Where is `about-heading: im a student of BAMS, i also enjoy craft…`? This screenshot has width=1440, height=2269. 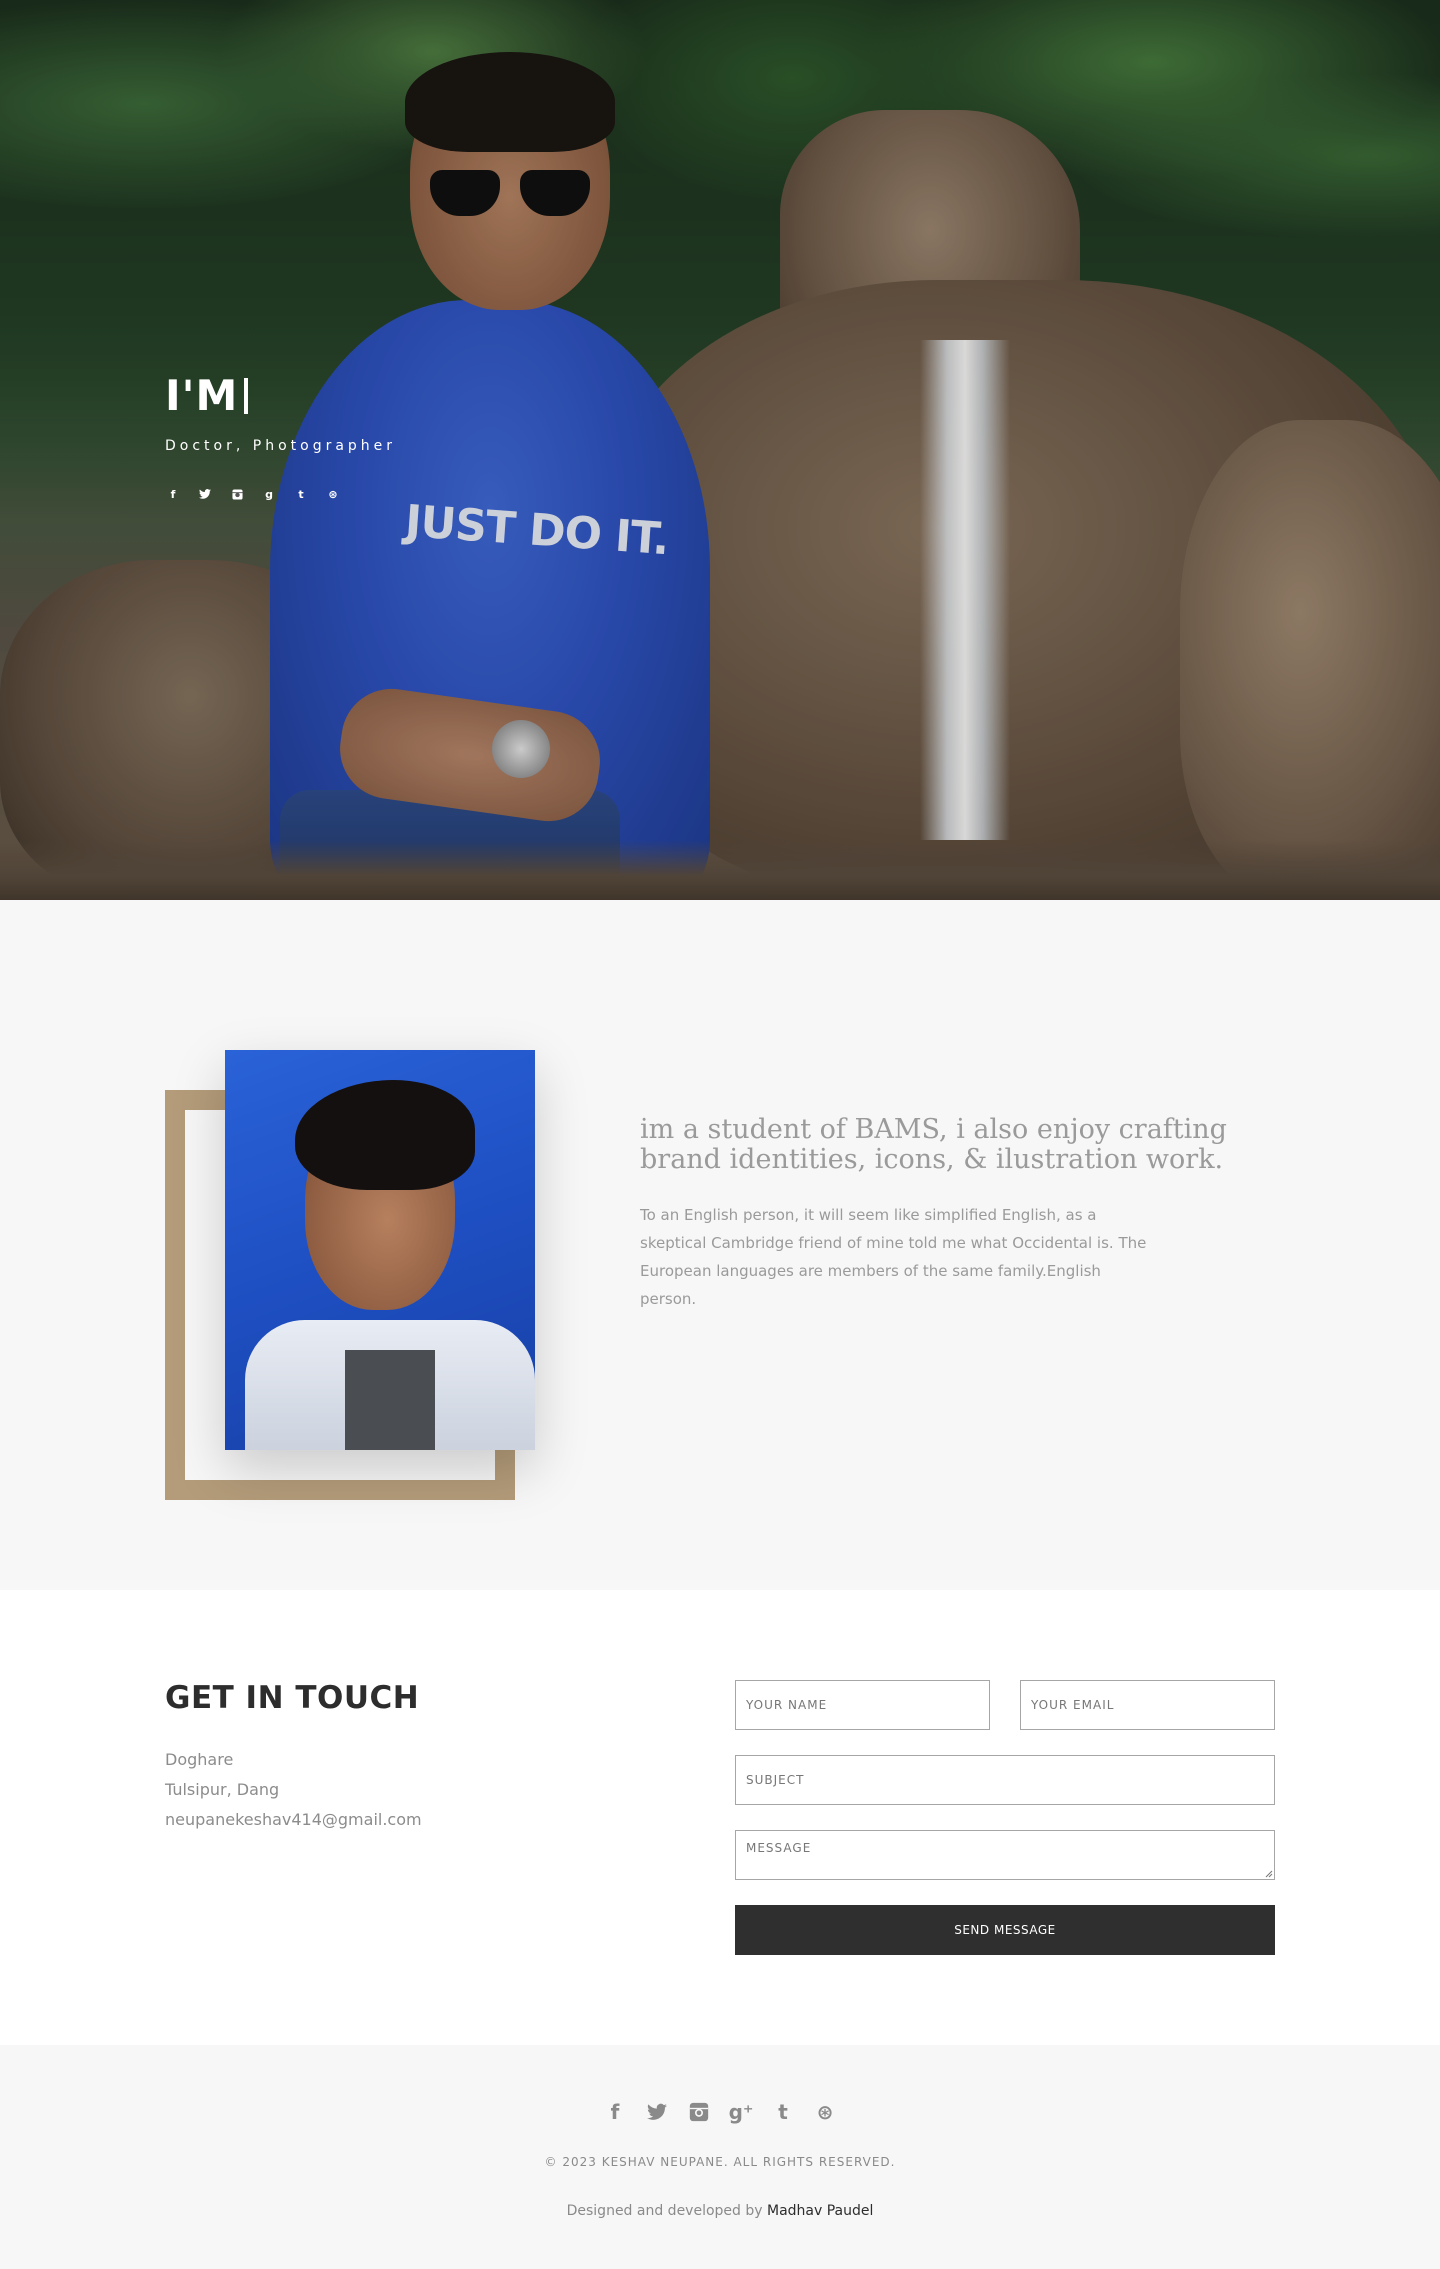
about-heading: im a student of BAMS, i also enjoy craft… is located at coordinates (933, 1144).